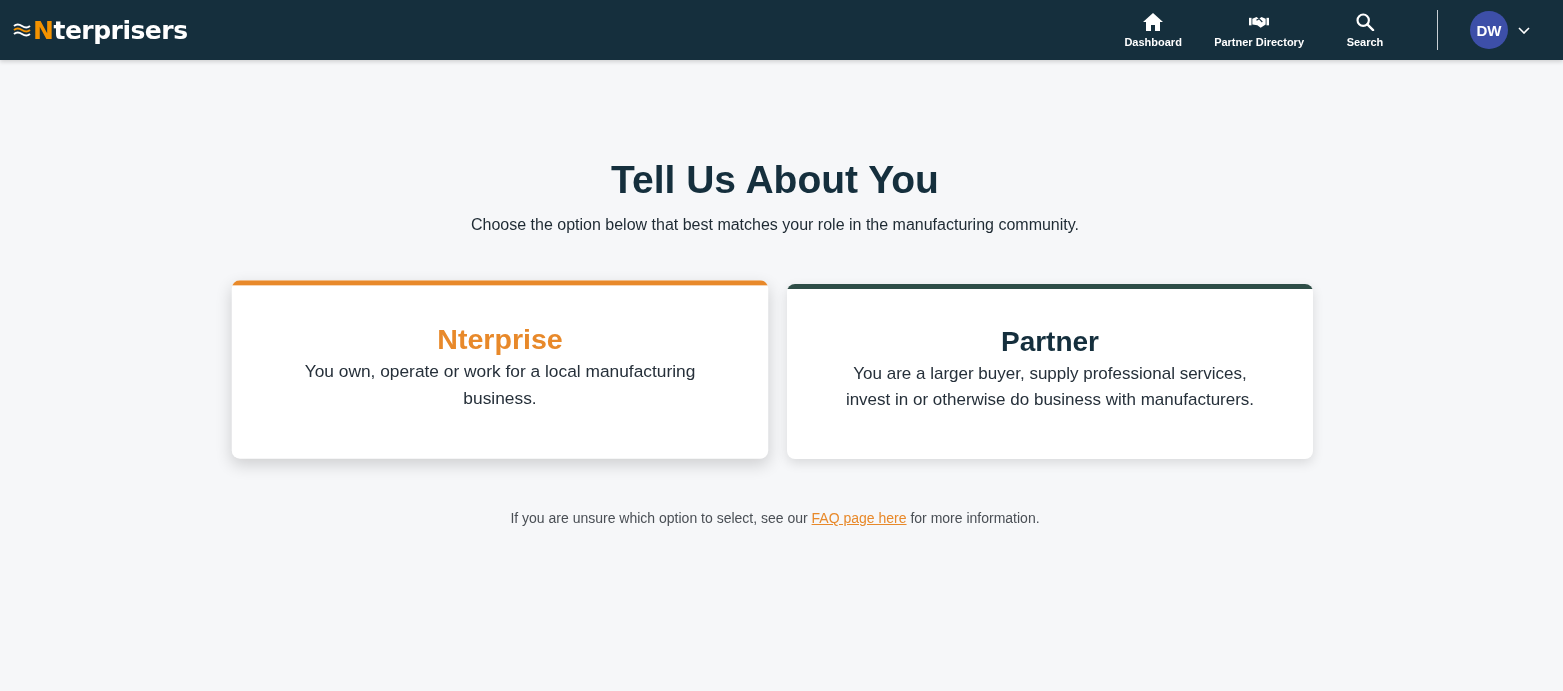 The height and width of the screenshot is (691, 1563). I want to click on page-title: Tell Us About You, so click(775, 180).